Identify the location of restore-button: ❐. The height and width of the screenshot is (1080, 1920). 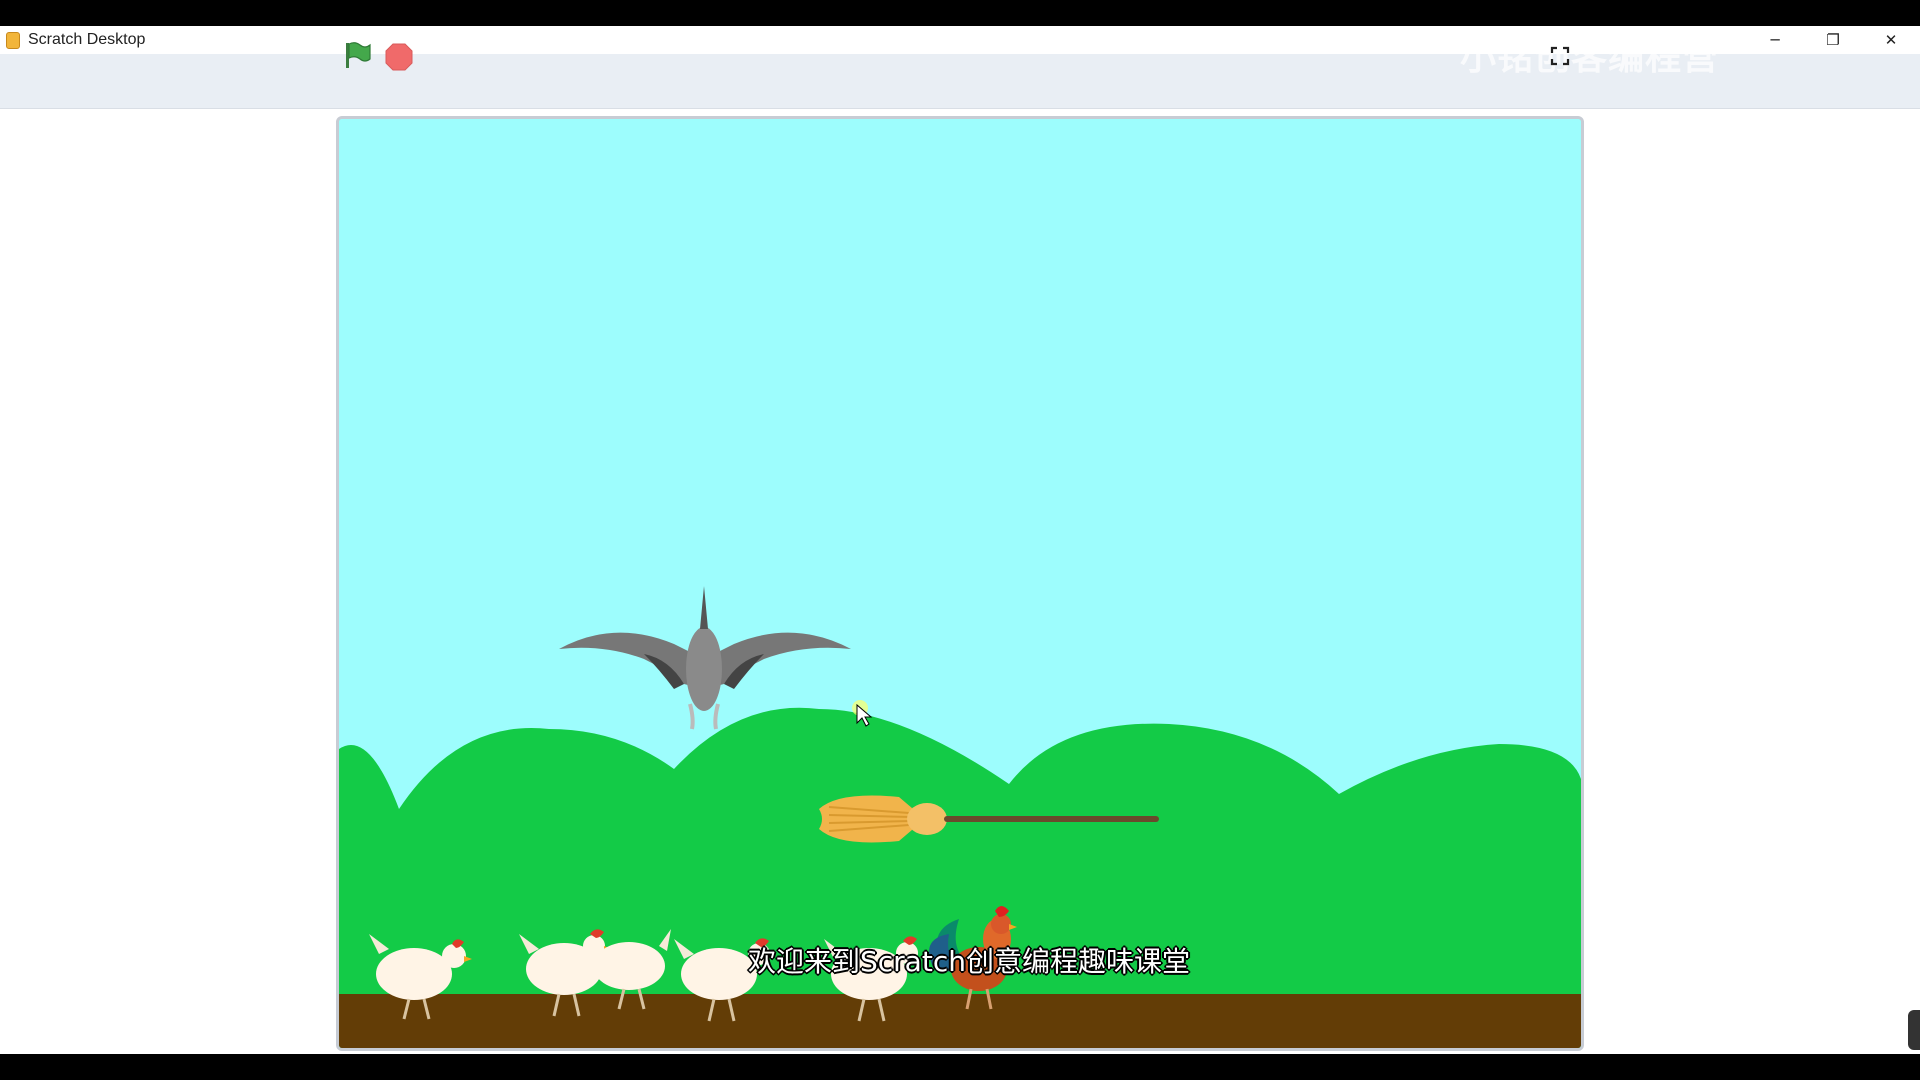
(1833, 40).